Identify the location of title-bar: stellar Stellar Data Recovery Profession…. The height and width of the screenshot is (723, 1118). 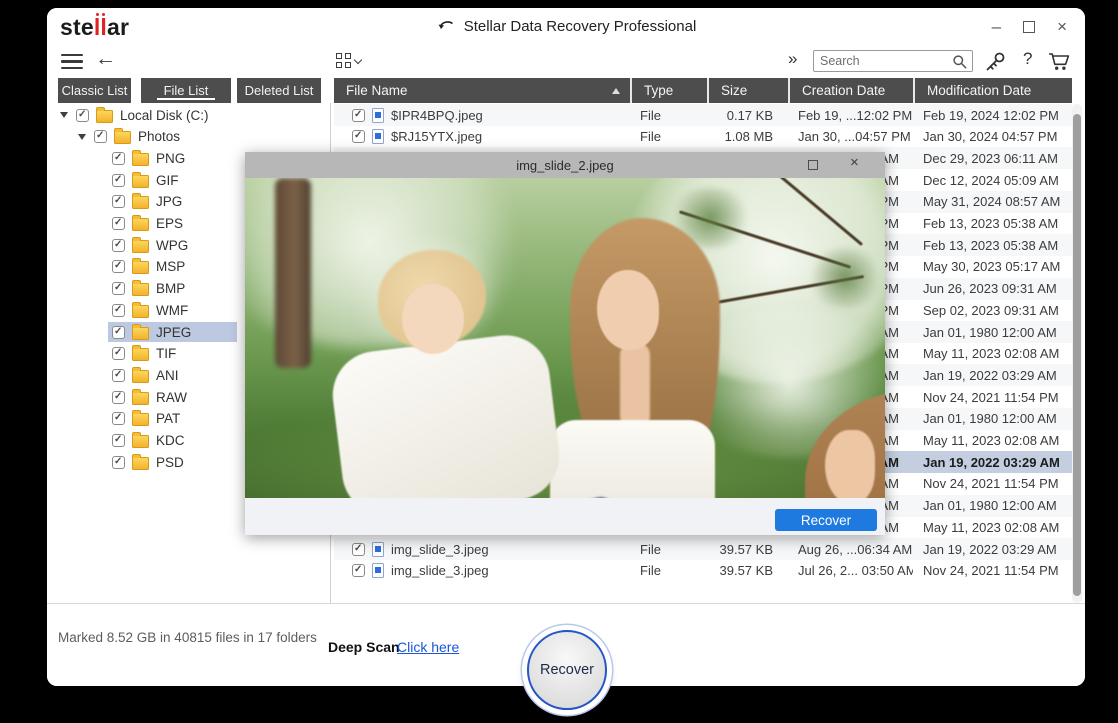
(566, 26).